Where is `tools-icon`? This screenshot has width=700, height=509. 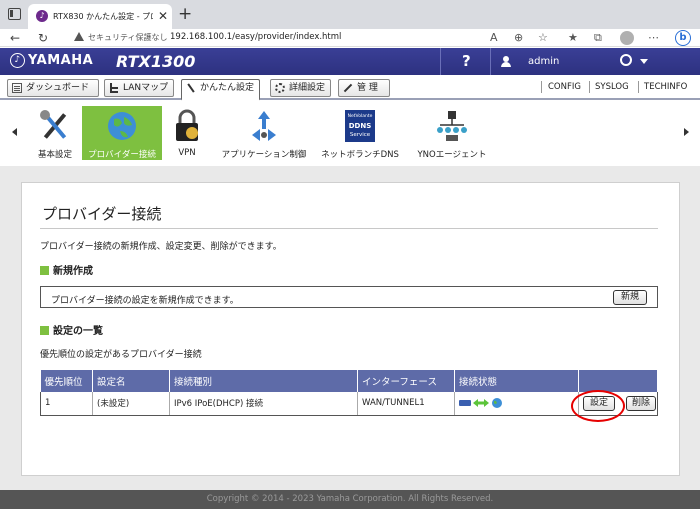
tools-icon is located at coordinates (53, 124).